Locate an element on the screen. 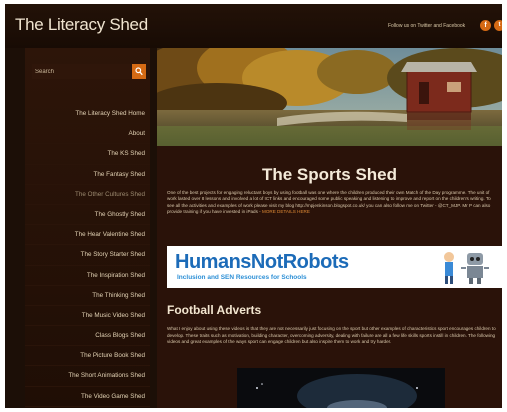  sidebar-item-story-starter-shed: The Story Starter Shed is located at coordinates (87, 255).